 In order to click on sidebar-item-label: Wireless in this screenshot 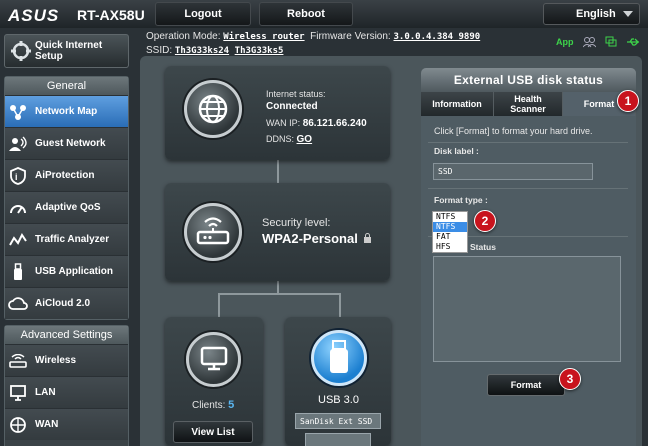, I will do `click(56, 360)`.